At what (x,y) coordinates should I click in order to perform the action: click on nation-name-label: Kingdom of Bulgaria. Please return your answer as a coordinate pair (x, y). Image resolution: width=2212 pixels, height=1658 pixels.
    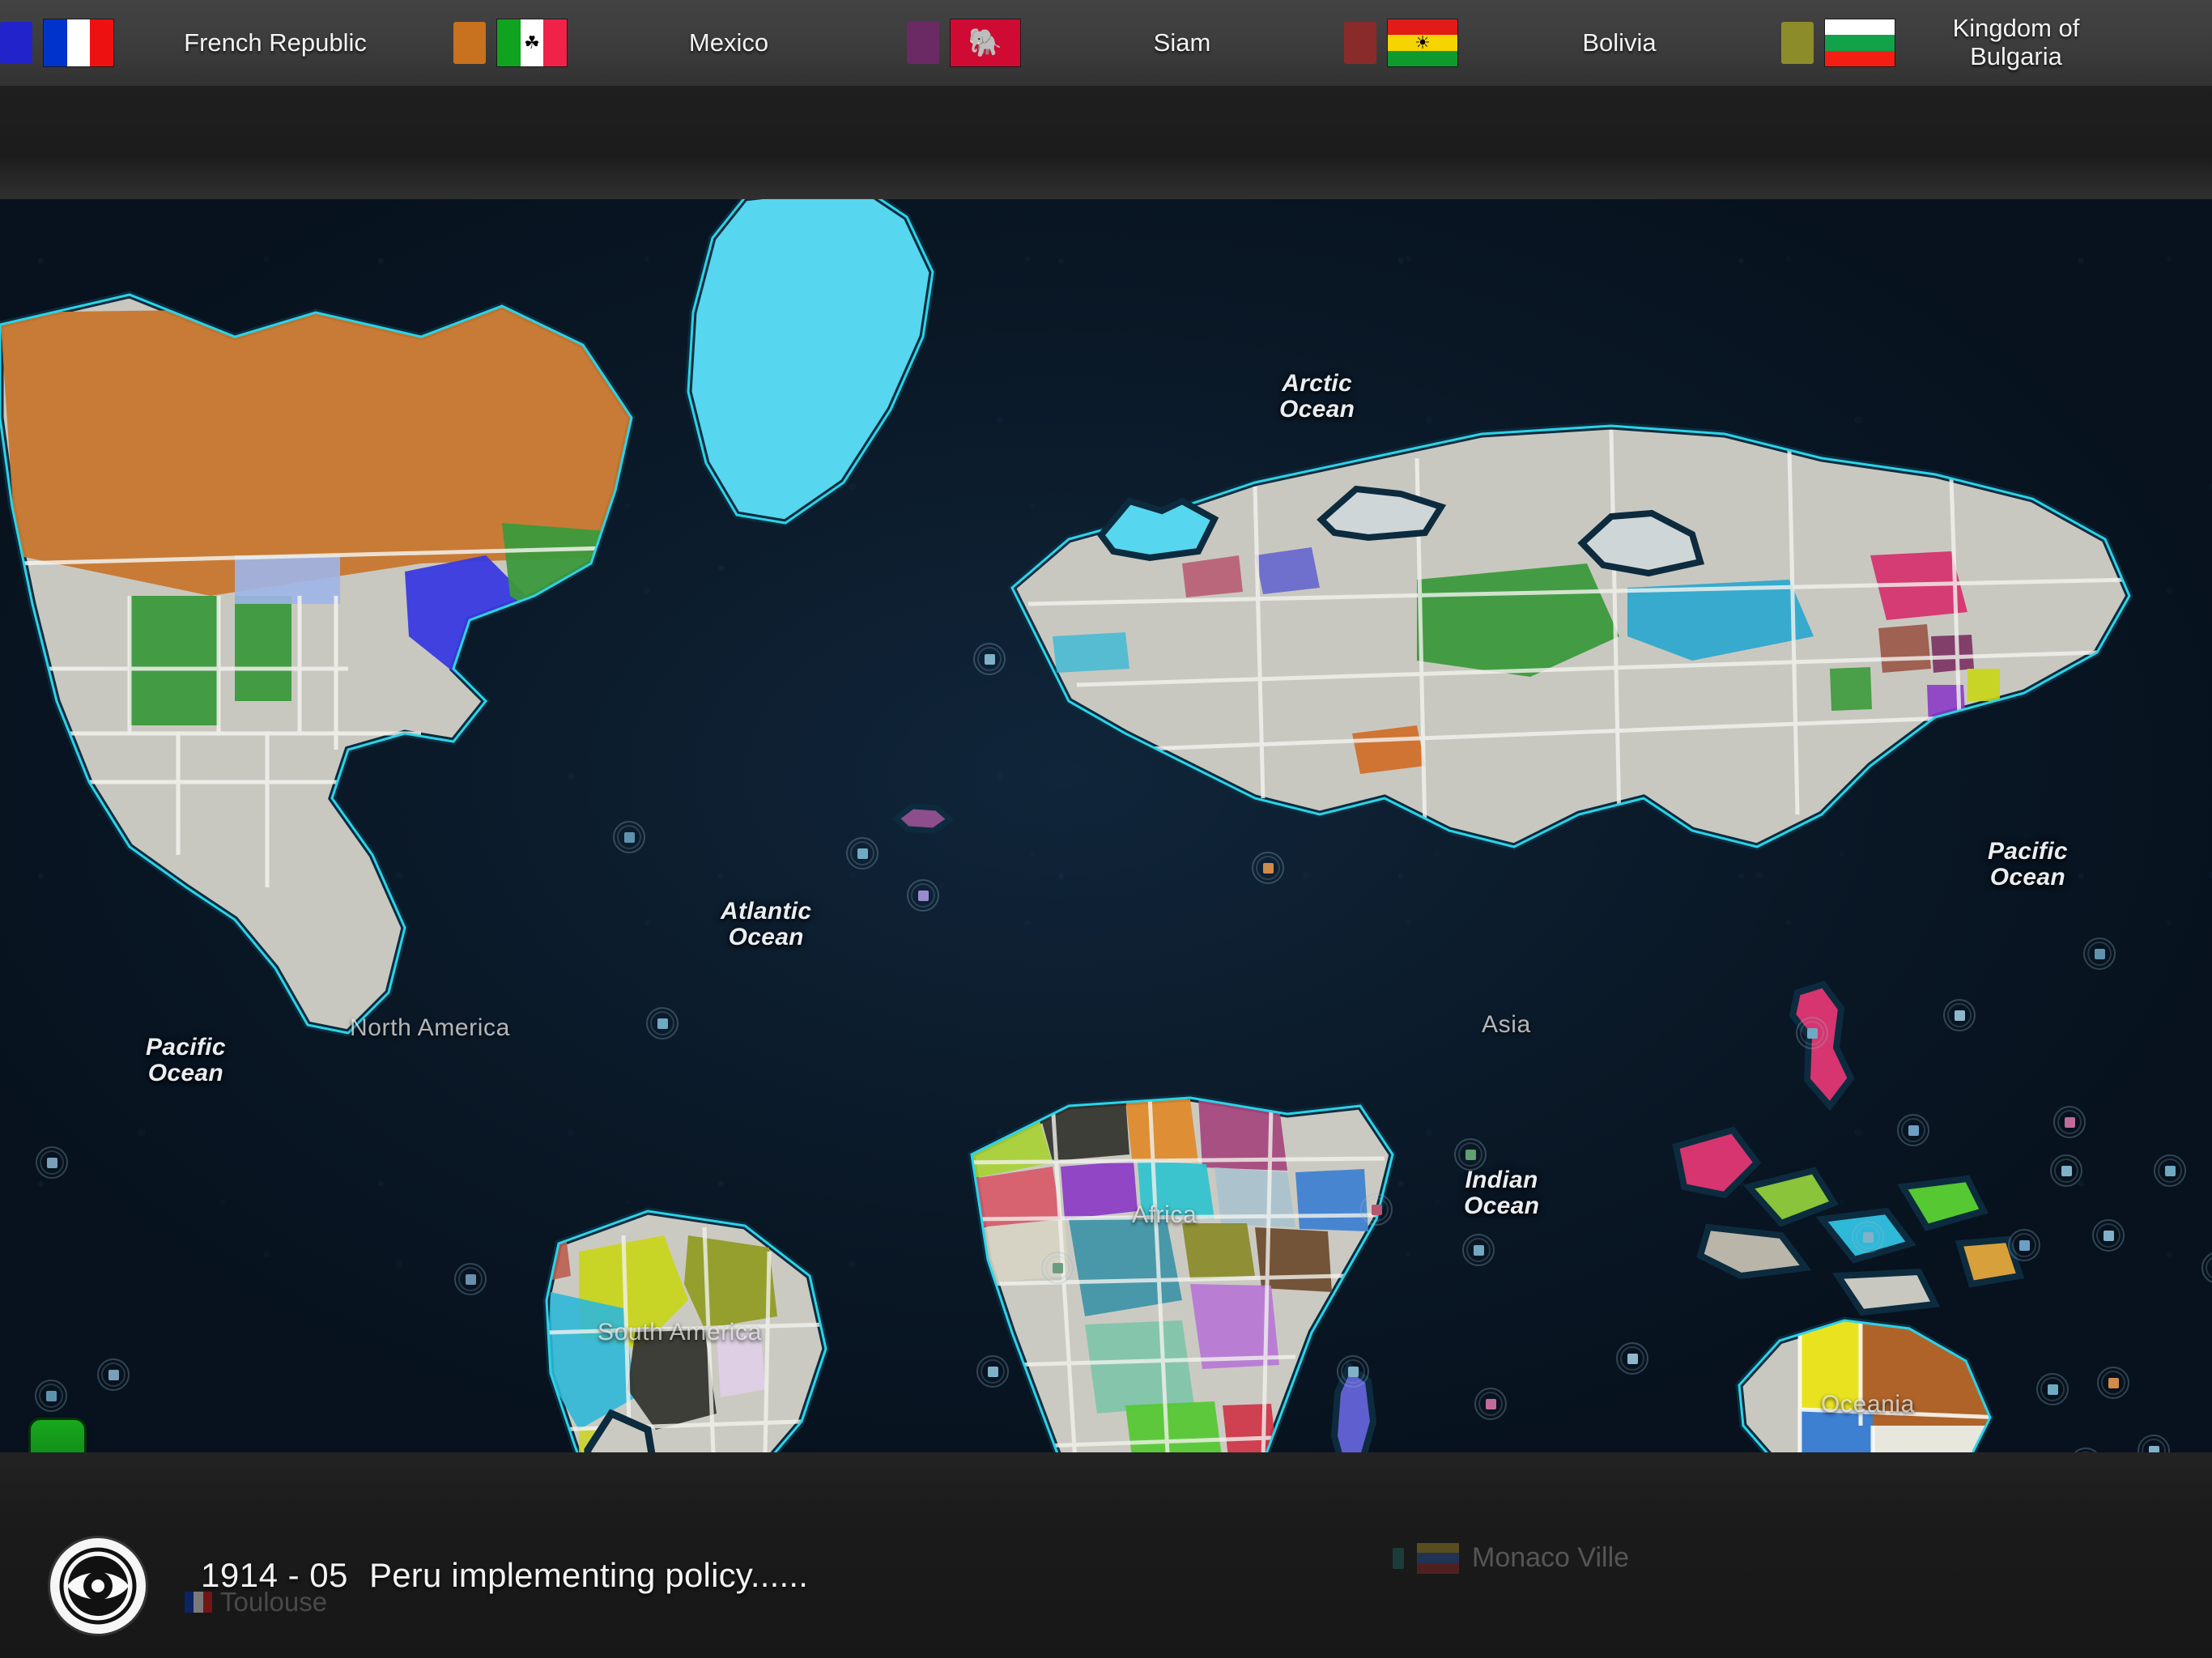
    Looking at the image, I should click on (2016, 42).